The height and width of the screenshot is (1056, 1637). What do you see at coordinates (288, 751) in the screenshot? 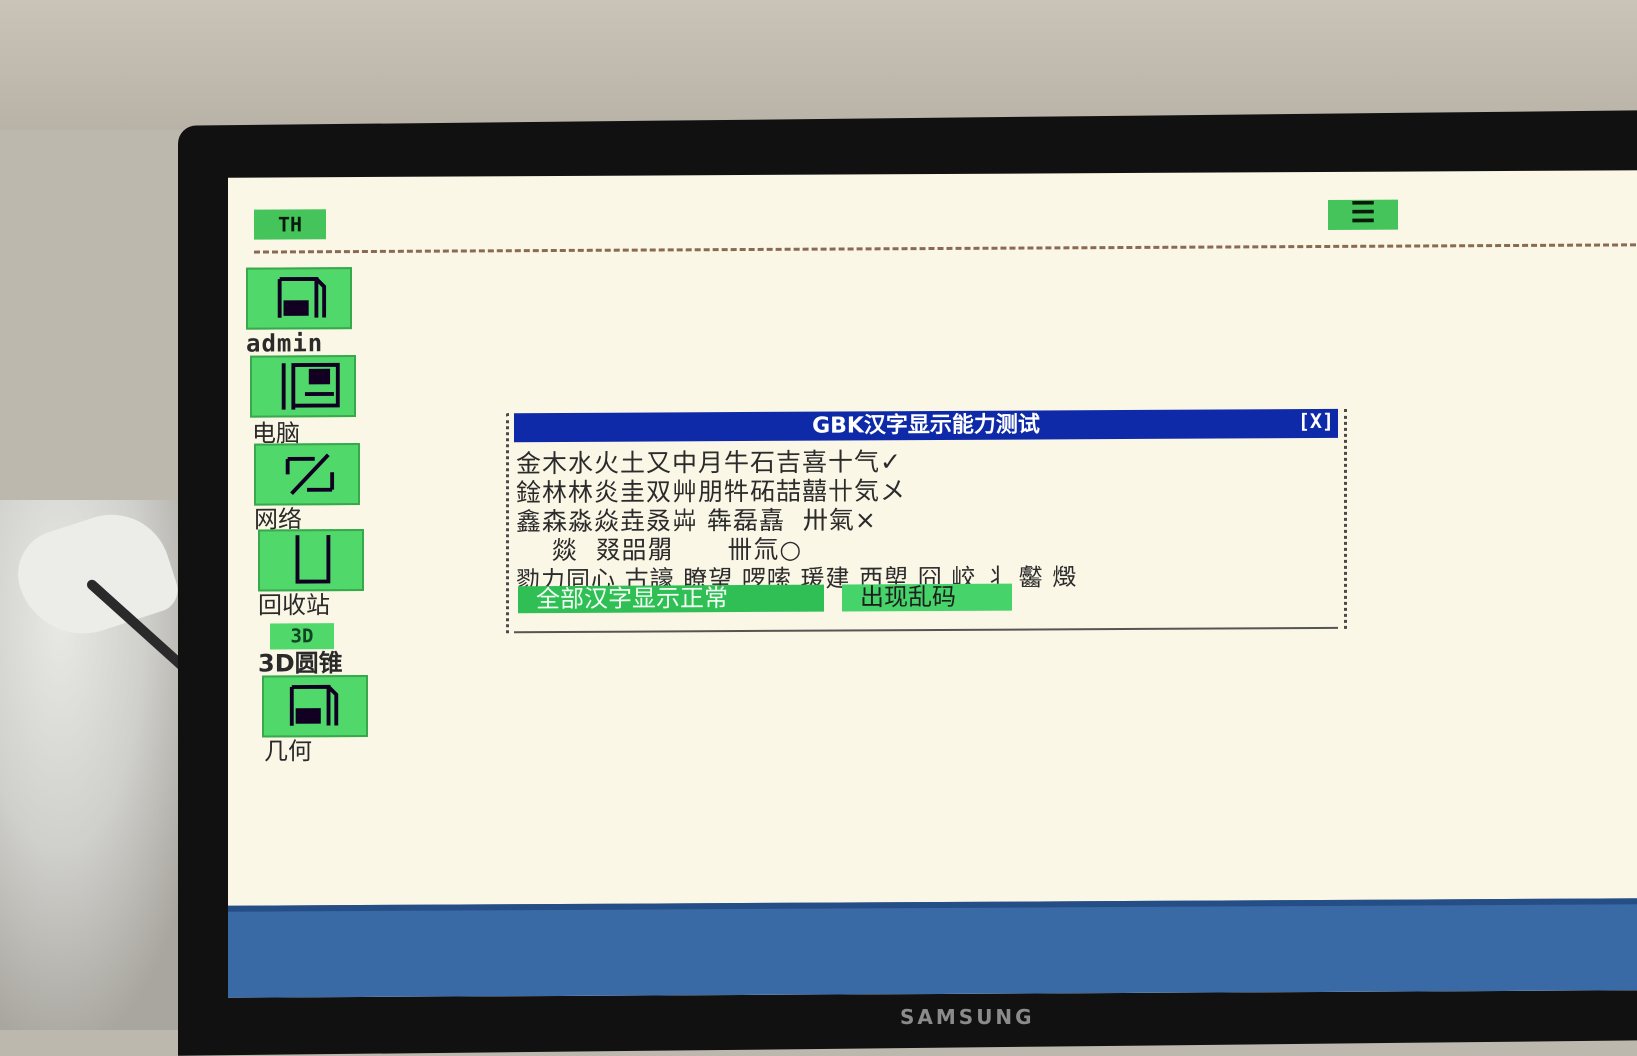
I see `desktop-label-geometry: 几何` at bounding box center [288, 751].